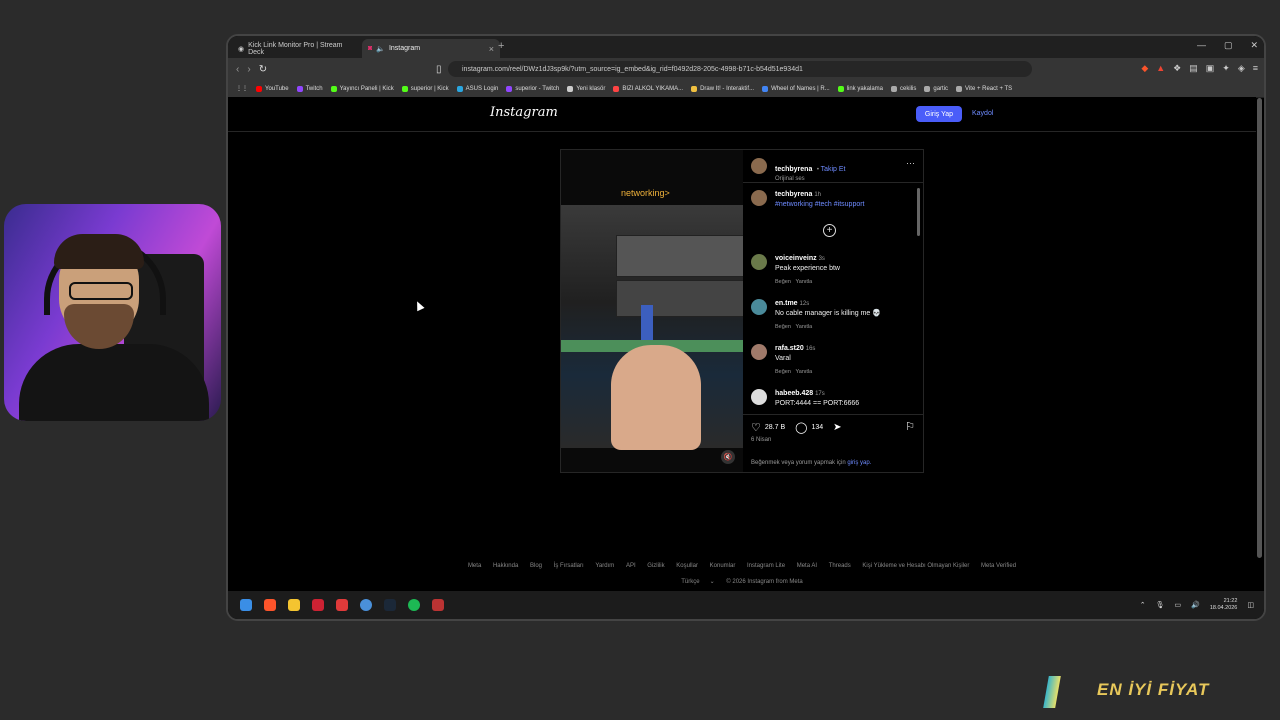  What do you see at coordinates (860, 88) in the screenshot?
I see `bookmark-item: link yakalama` at bounding box center [860, 88].